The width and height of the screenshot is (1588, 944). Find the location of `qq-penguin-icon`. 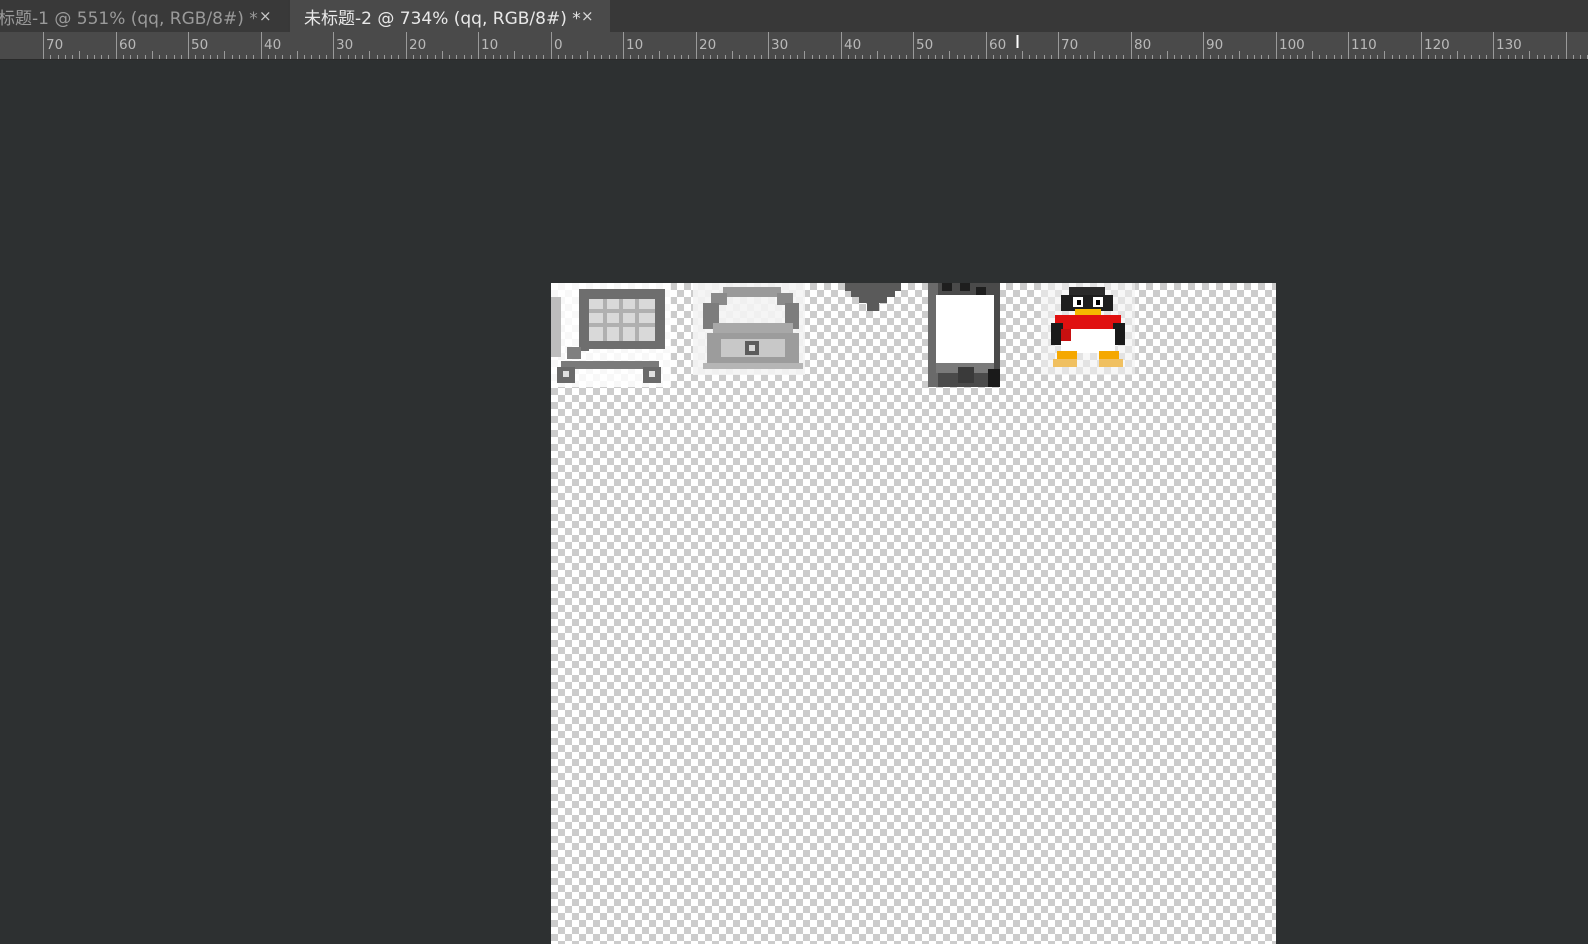

qq-penguin-icon is located at coordinates (1088, 329).